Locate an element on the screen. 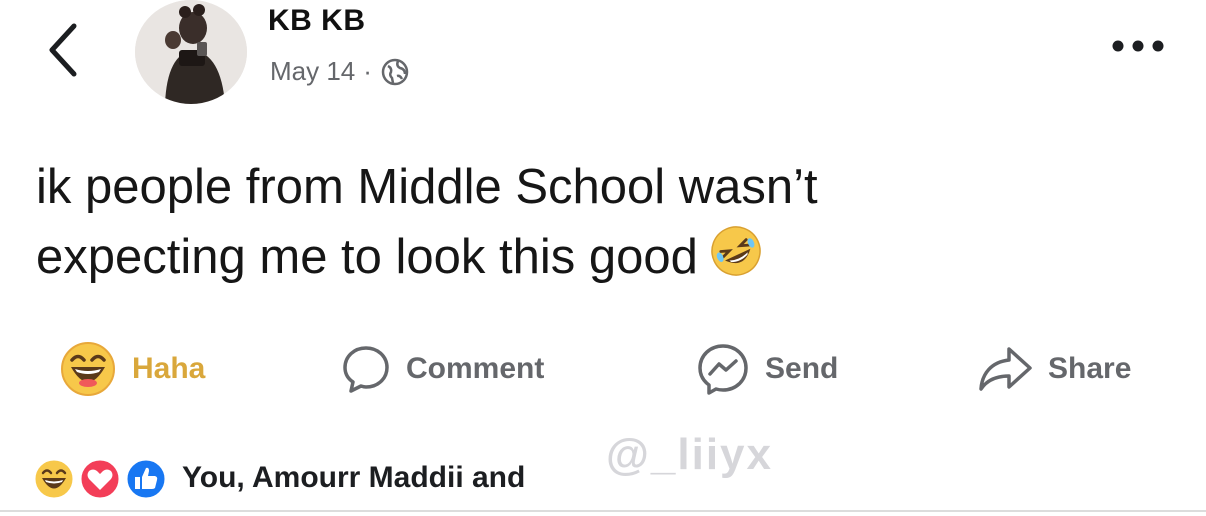 This screenshot has height=516, width=1206. chevron-left-icon is located at coordinates (63, 50).